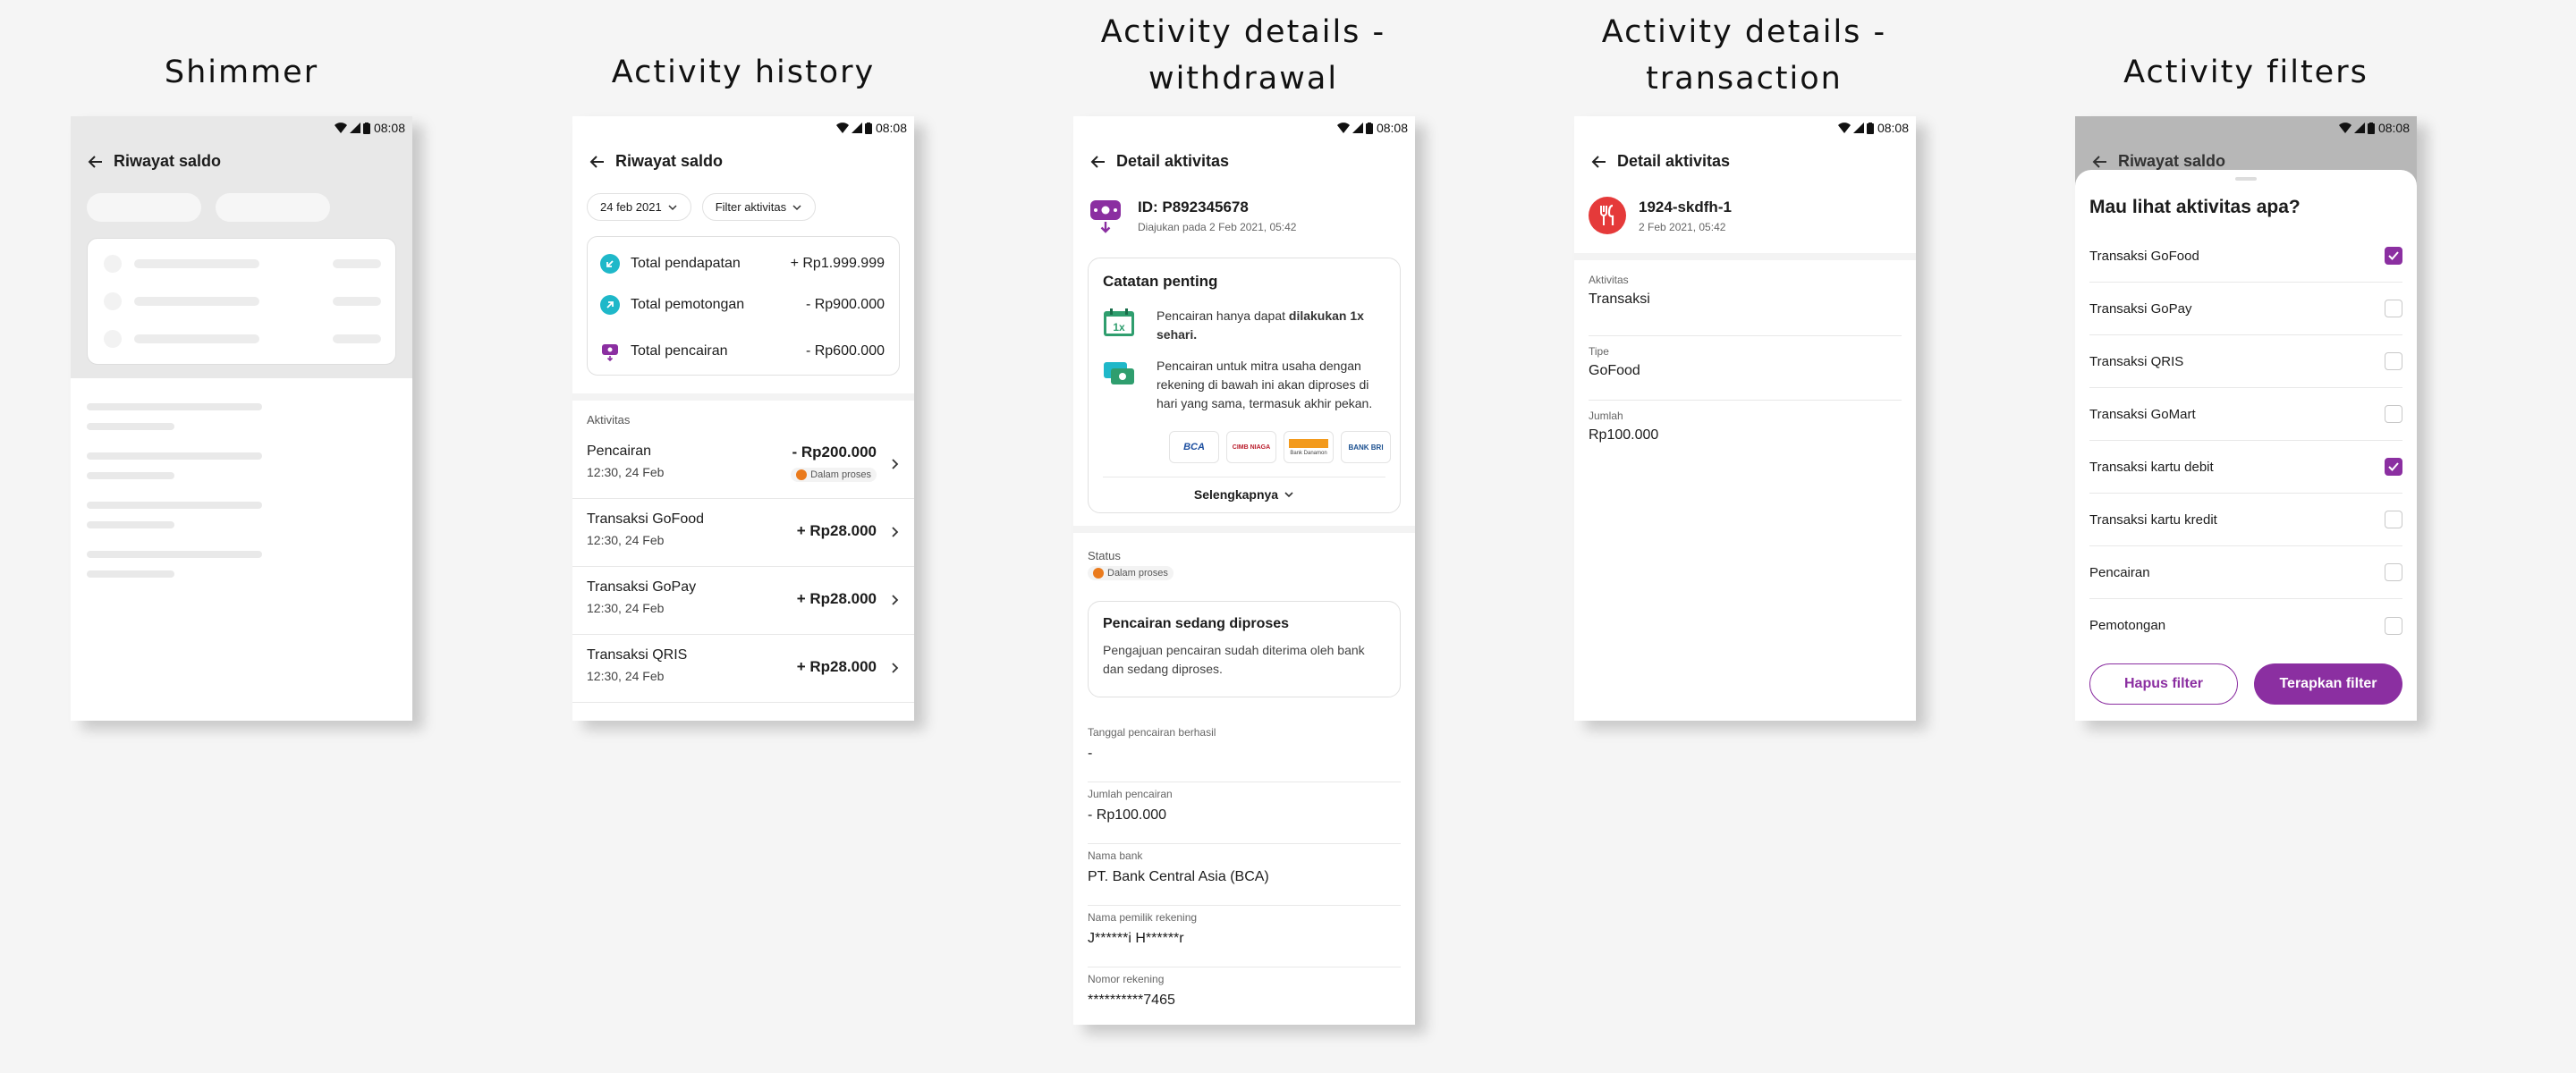 Image resolution: width=2576 pixels, height=1073 pixels. What do you see at coordinates (1251, 447) in the screenshot?
I see `bank-logo-cimb: CIMB NIAGA` at bounding box center [1251, 447].